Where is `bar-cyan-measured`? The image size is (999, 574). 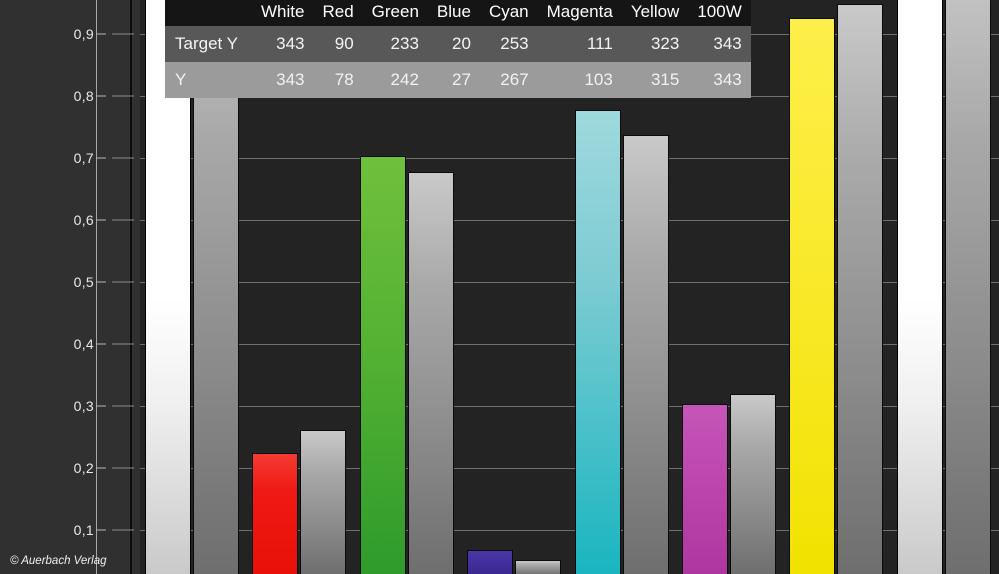
bar-cyan-measured is located at coordinates (645, 354).